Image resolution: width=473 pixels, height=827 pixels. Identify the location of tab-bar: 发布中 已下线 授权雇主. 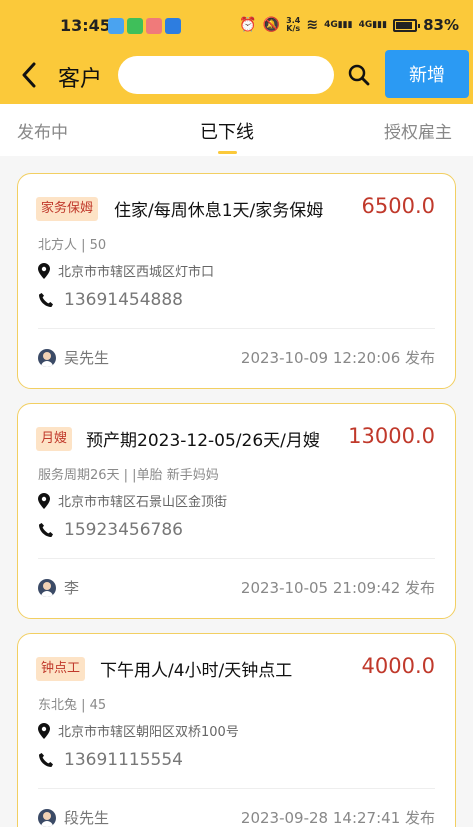
(236, 130).